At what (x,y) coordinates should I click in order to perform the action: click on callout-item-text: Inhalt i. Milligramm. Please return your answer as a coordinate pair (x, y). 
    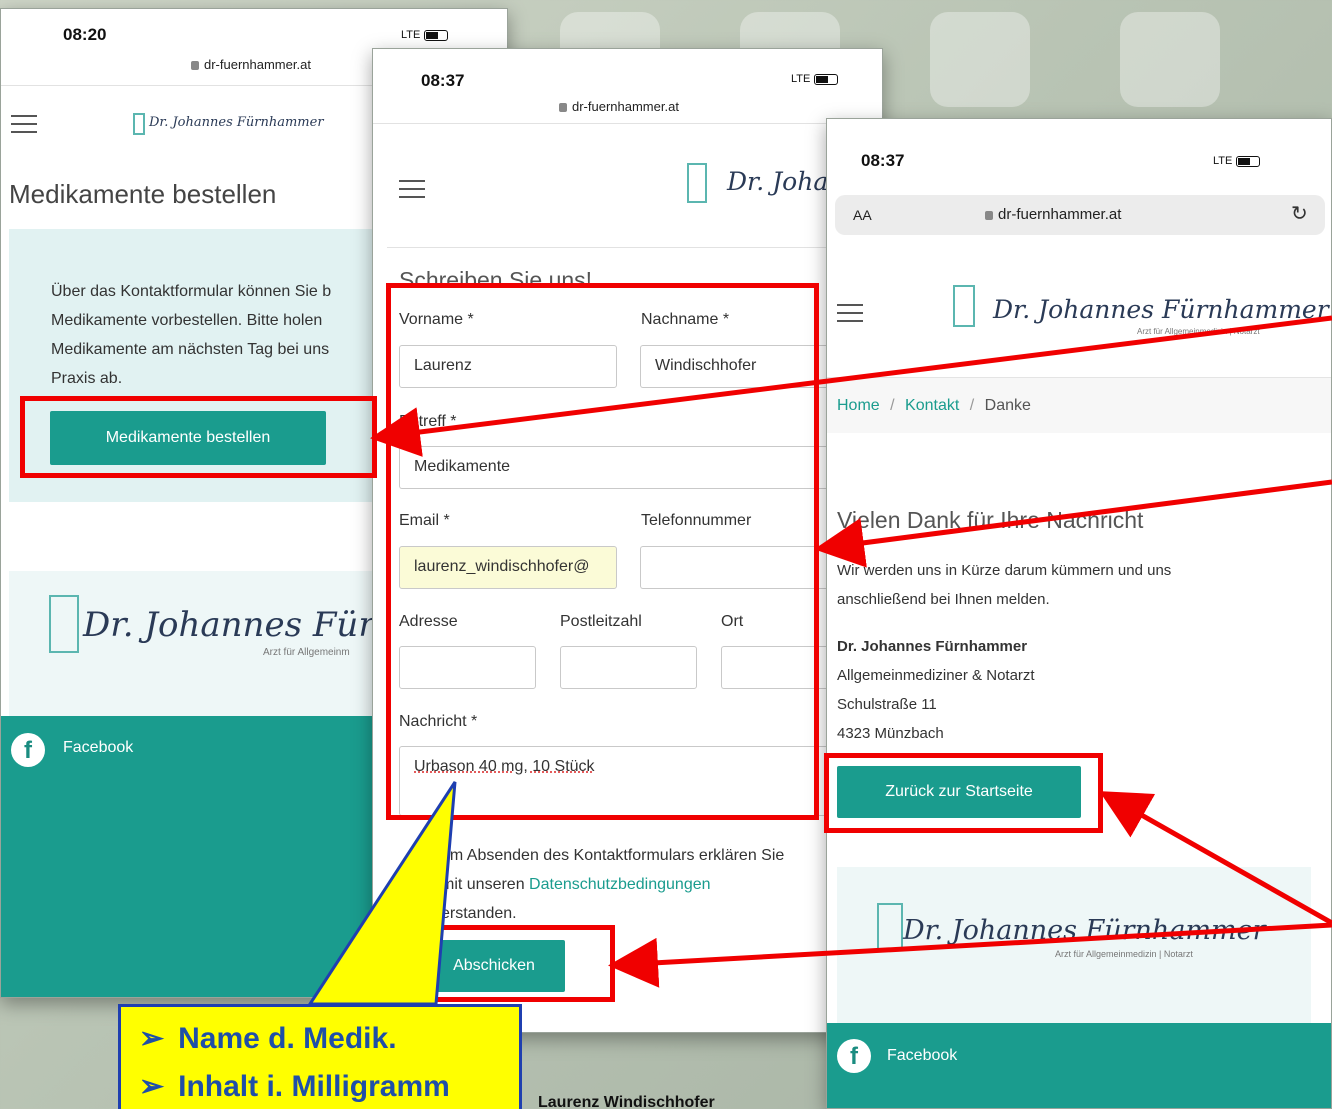
    Looking at the image, I should click on (314, 1086).